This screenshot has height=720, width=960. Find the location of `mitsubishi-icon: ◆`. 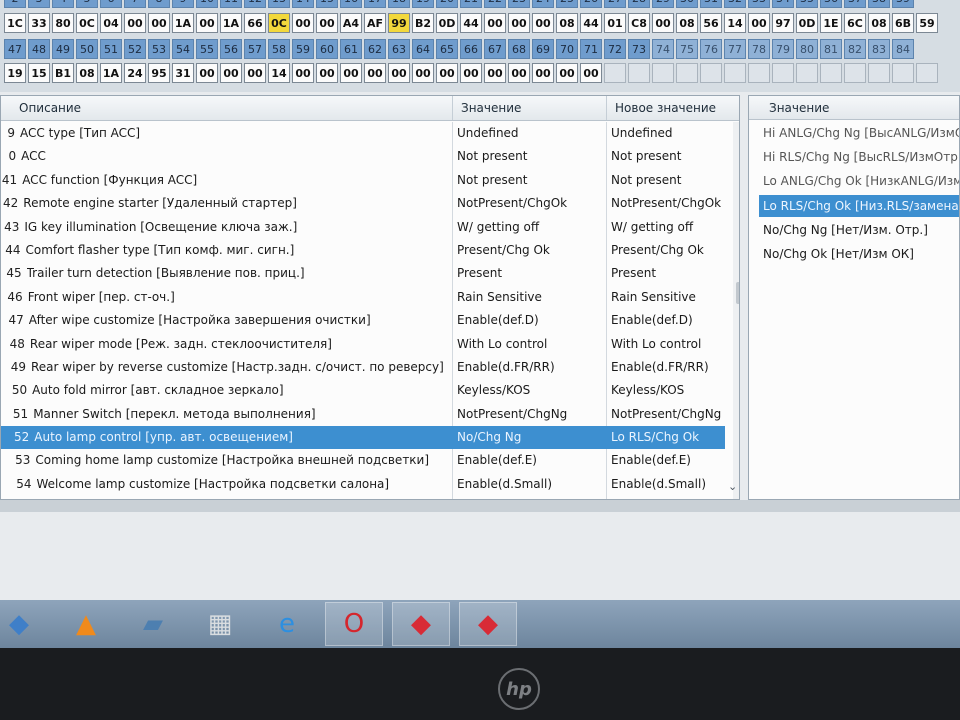

mitsubishi-icon: ◆ is located at coordinates (421, 624).